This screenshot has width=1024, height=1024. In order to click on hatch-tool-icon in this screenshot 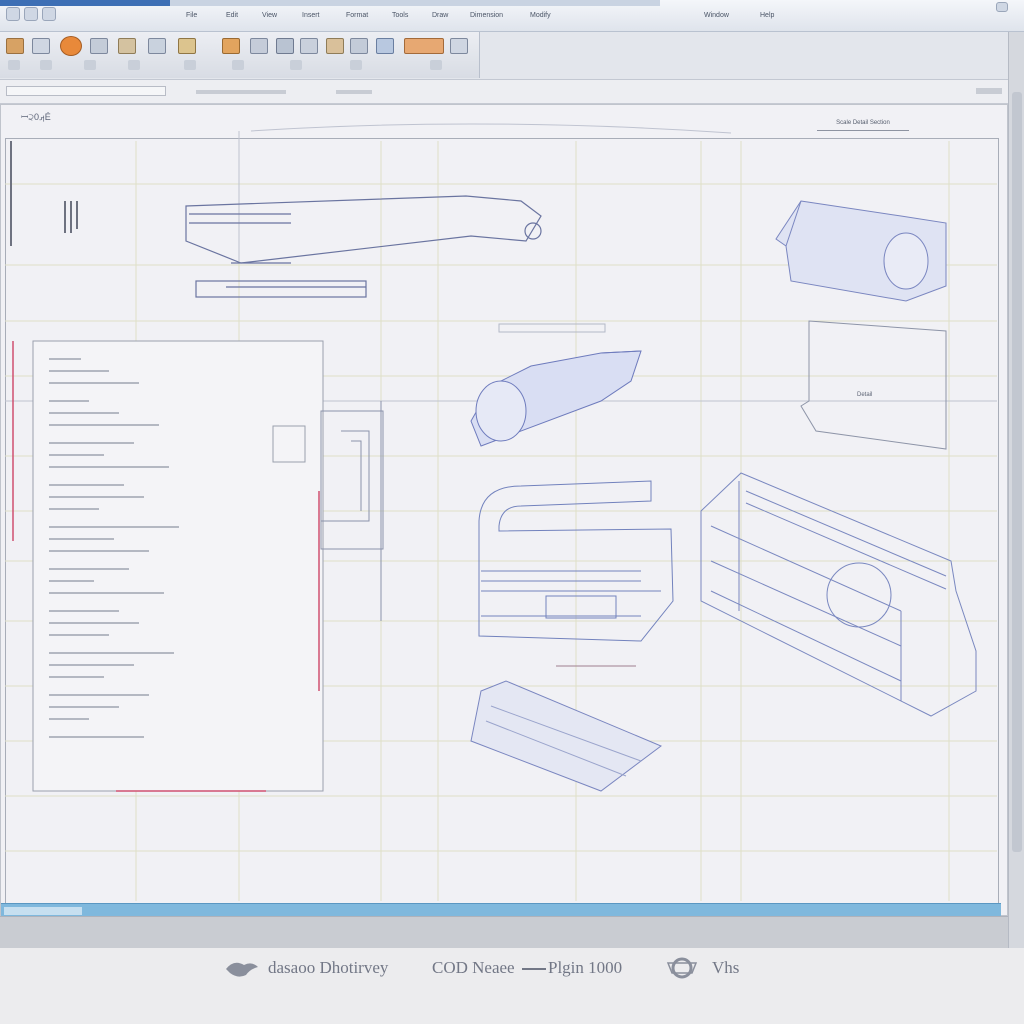, I will do `click(157, 46)`.